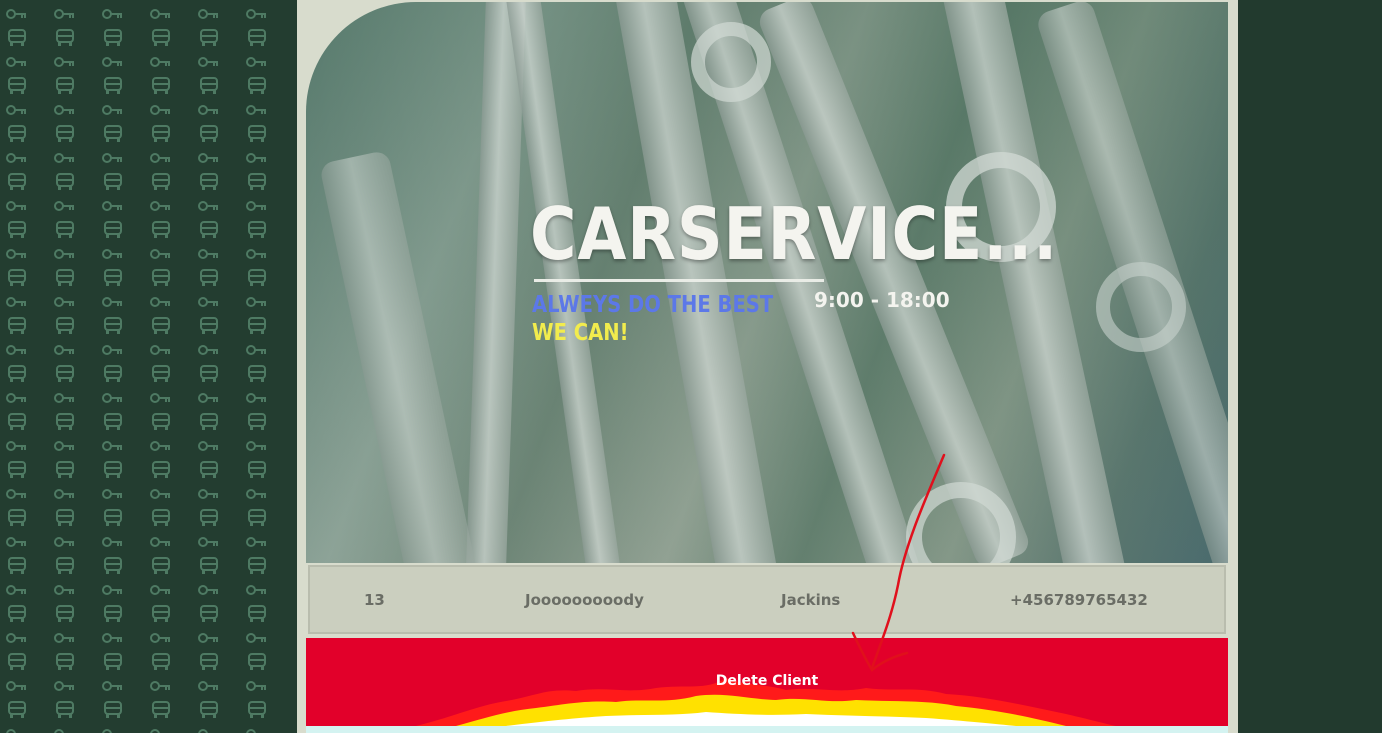 Image resolution: width=1382 pixels, height=733 pixels. I want to click on right-background, so click(1310, 366).